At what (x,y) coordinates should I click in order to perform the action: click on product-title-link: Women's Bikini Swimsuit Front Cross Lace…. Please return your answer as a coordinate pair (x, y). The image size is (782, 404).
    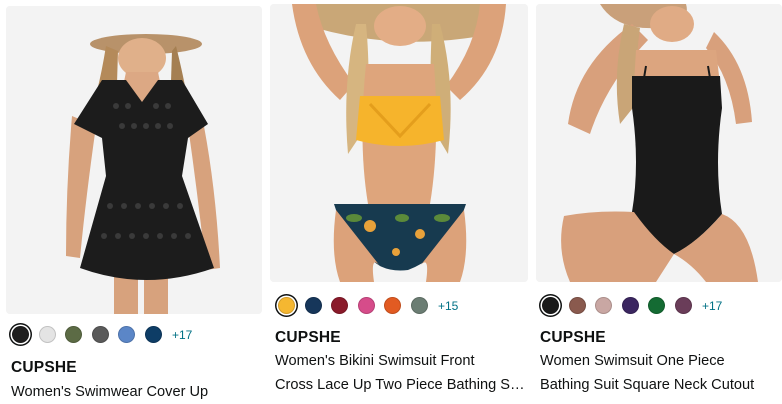
    Looking at the image, I should click on (400, 373).